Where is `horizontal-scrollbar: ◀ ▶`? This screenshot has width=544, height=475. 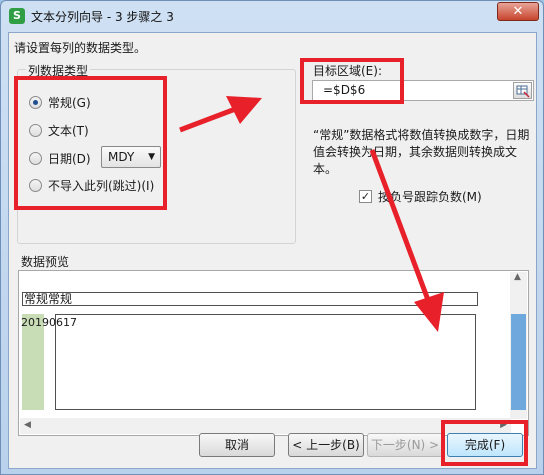
horizontal-scrollbar: ◀ ▶ is located at coordinates (265, 426).